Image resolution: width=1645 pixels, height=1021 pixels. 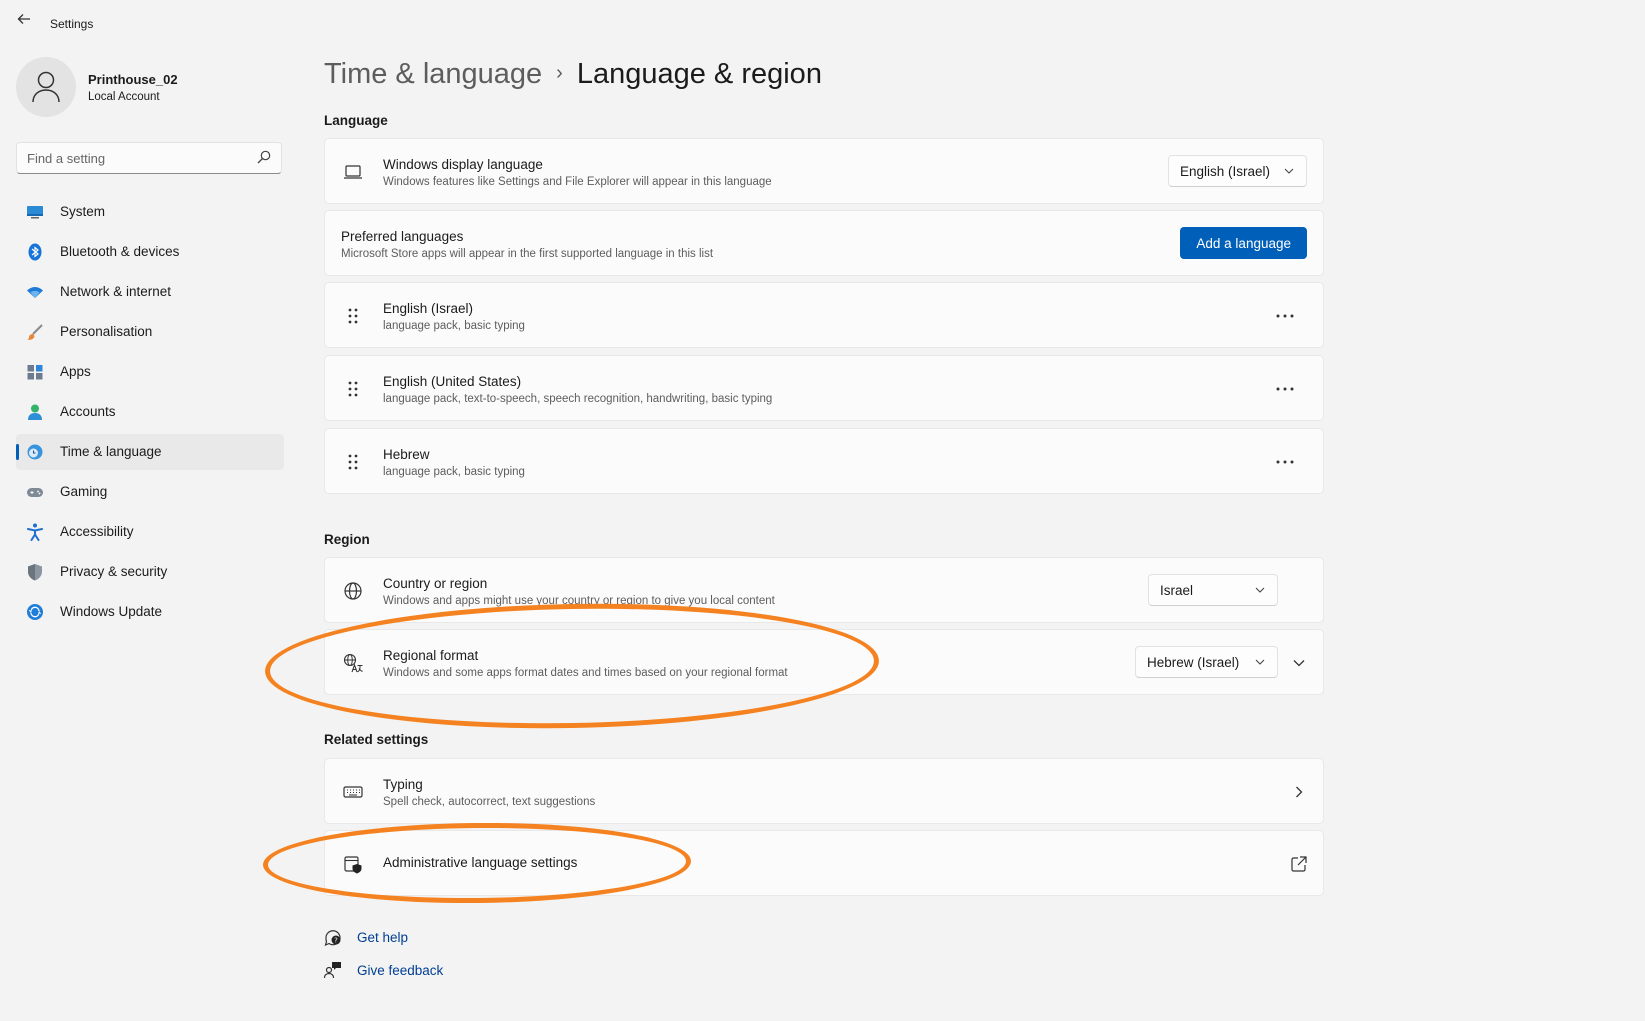 What do you see at coordinates (433, 74) in the screenshot?
I see `breadcrumb-parent-link: Time & language` at bounding box center [433, 74].